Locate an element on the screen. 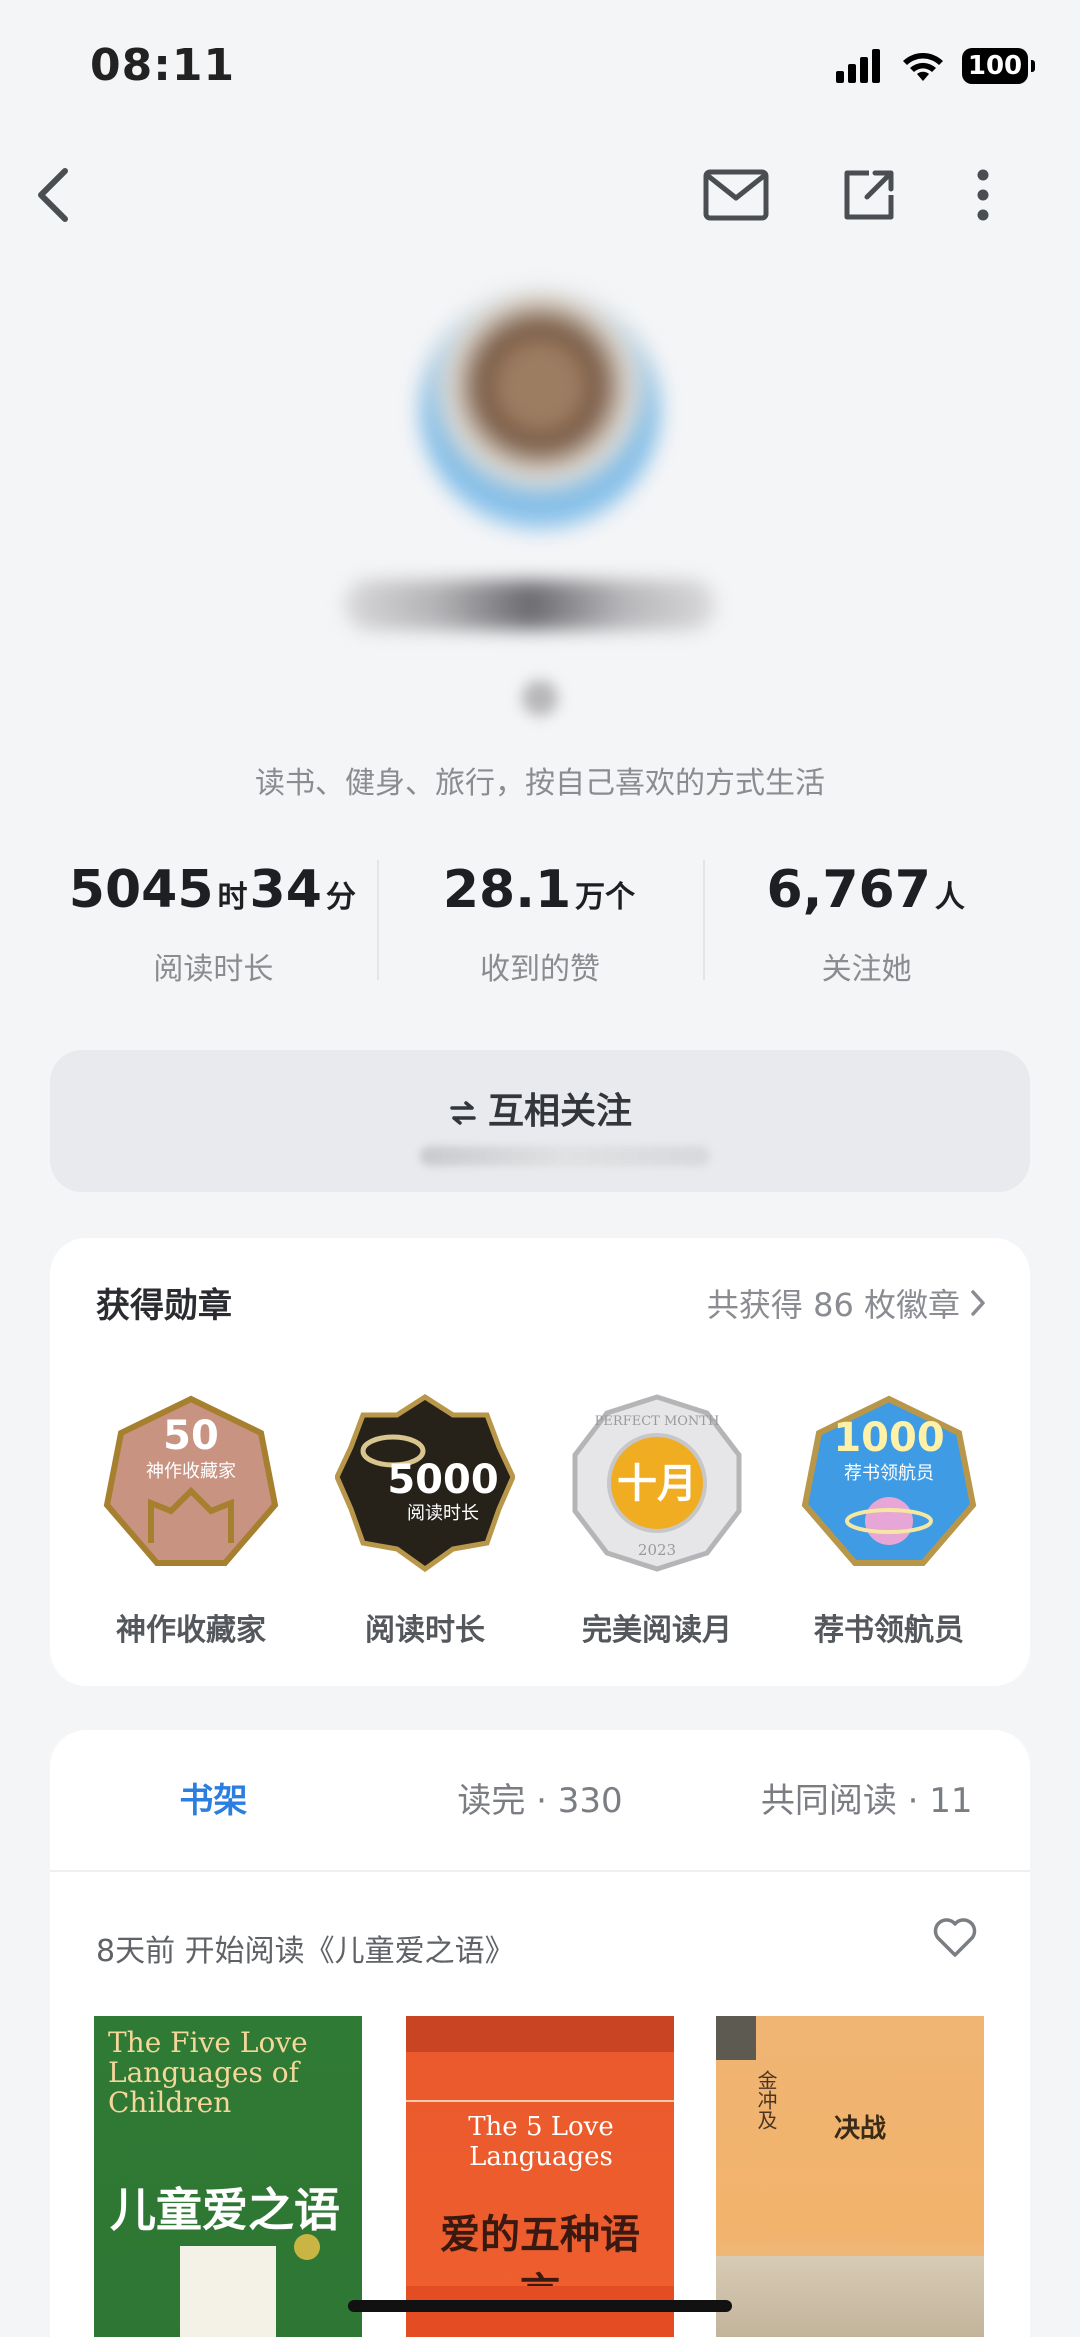 The width and height of the screenshot is (1080, 2337). stat-number: 5045 is located at coordinates (141, 890).